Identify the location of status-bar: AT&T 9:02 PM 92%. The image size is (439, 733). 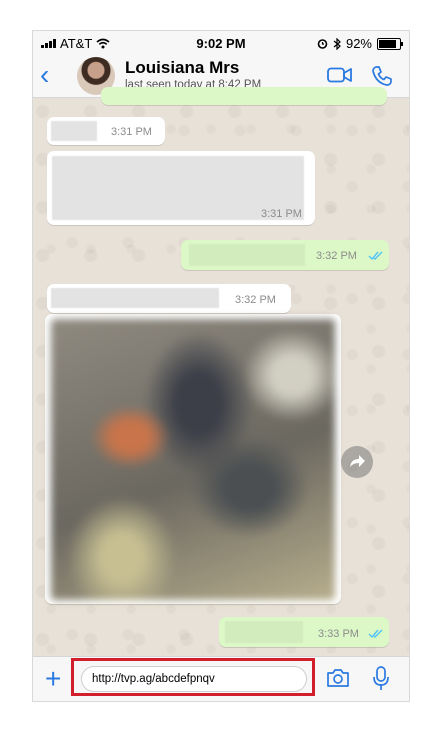
(221, 43).